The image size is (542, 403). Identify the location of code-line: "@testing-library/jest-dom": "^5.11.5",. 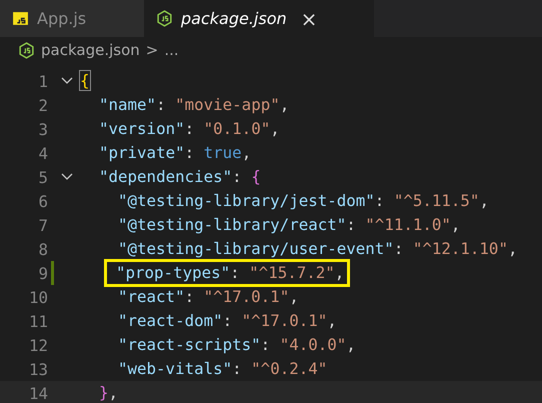
(304, 201).